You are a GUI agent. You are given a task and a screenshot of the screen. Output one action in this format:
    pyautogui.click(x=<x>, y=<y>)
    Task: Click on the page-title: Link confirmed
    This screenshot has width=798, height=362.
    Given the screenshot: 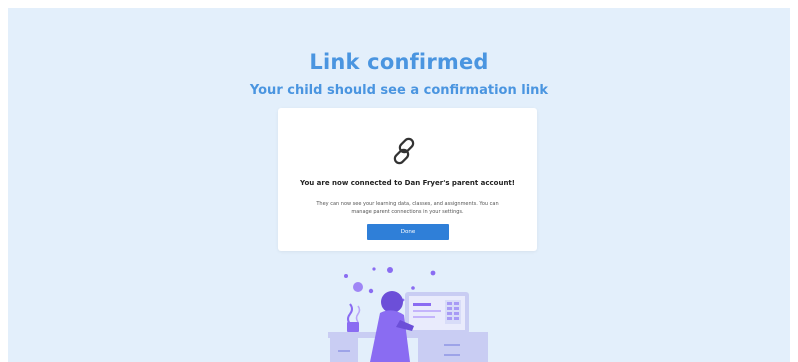 What is the action you would take?
    pyautogui.click(x=399, y=62)
    